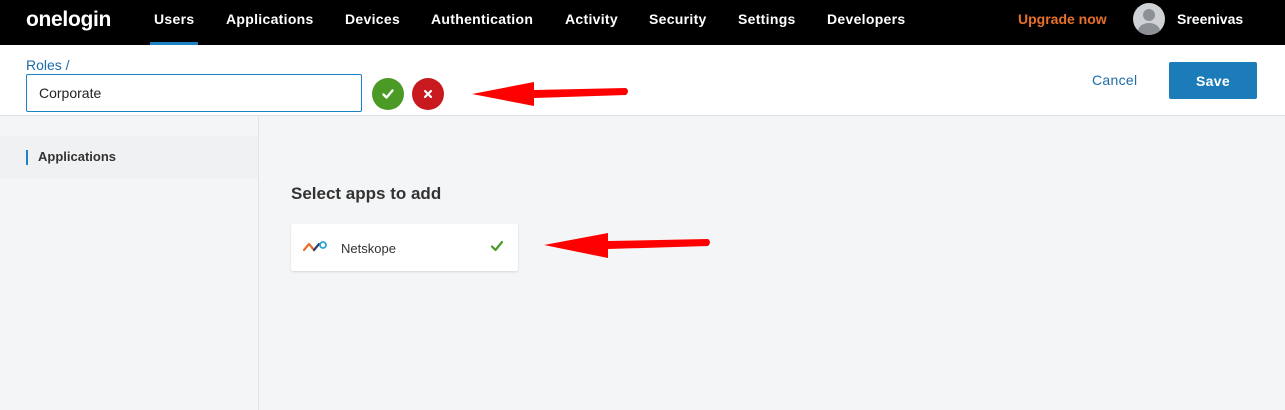 The image size is (1285, 410). What do you see at coordinates (404, 247) in the screenshot?
I see `app-card-netskope: Netskope` at bounding box center [404, 247].